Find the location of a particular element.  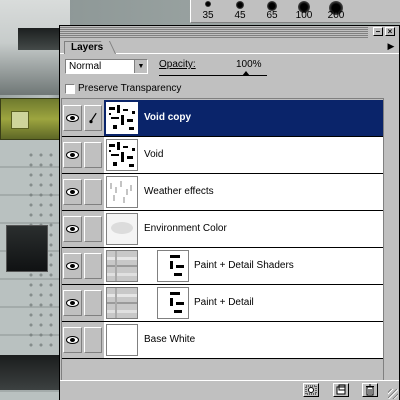

layer-row-body: Paint + Detail is located at coordinates (243, 303).